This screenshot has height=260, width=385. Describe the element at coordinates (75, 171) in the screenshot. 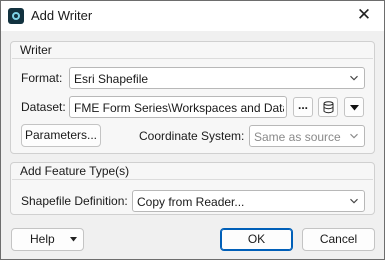

I see `feature-types-group-title: Add Feature Type(s)` at that location.